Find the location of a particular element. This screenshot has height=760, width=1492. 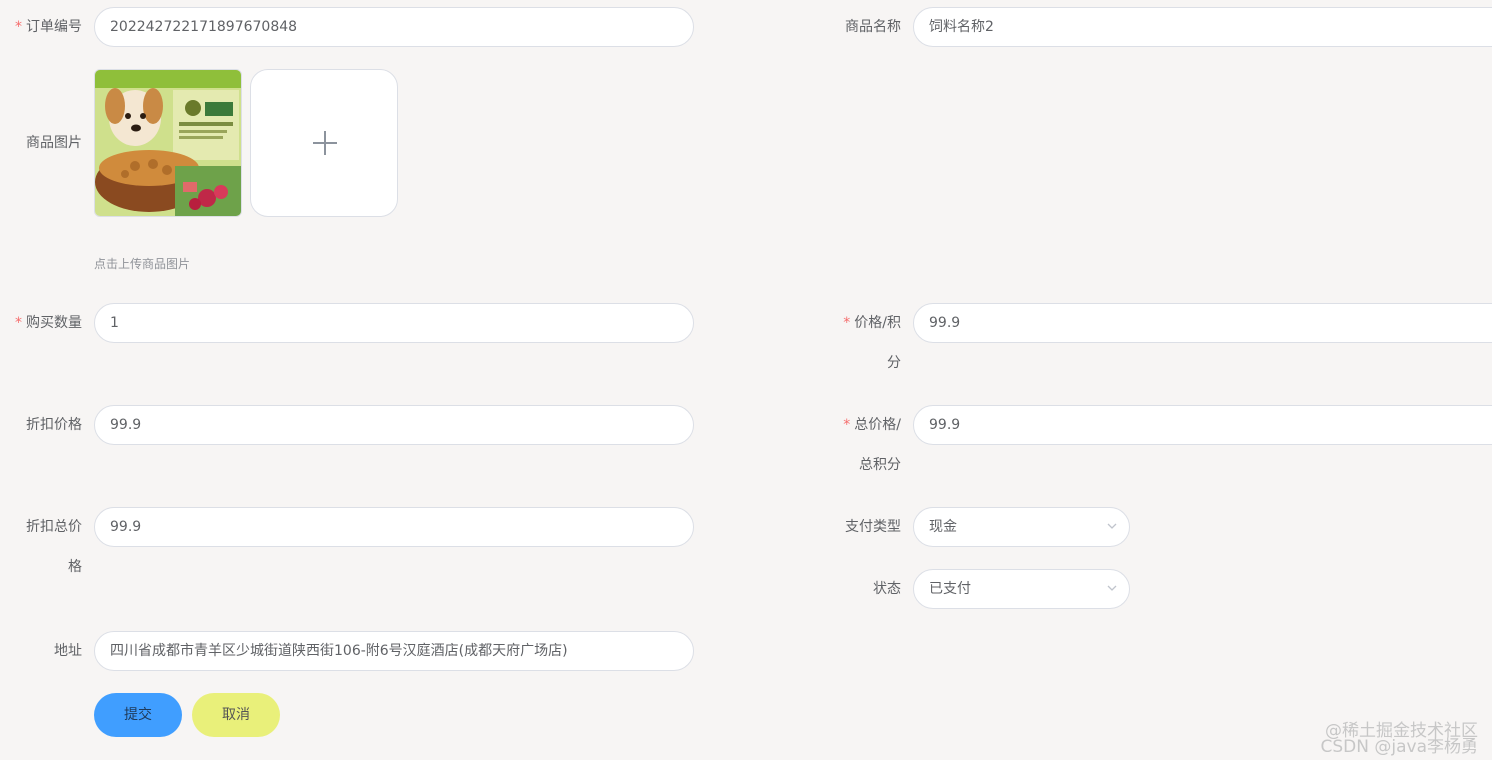

image-upload-button is located at coordinates (324, 143).